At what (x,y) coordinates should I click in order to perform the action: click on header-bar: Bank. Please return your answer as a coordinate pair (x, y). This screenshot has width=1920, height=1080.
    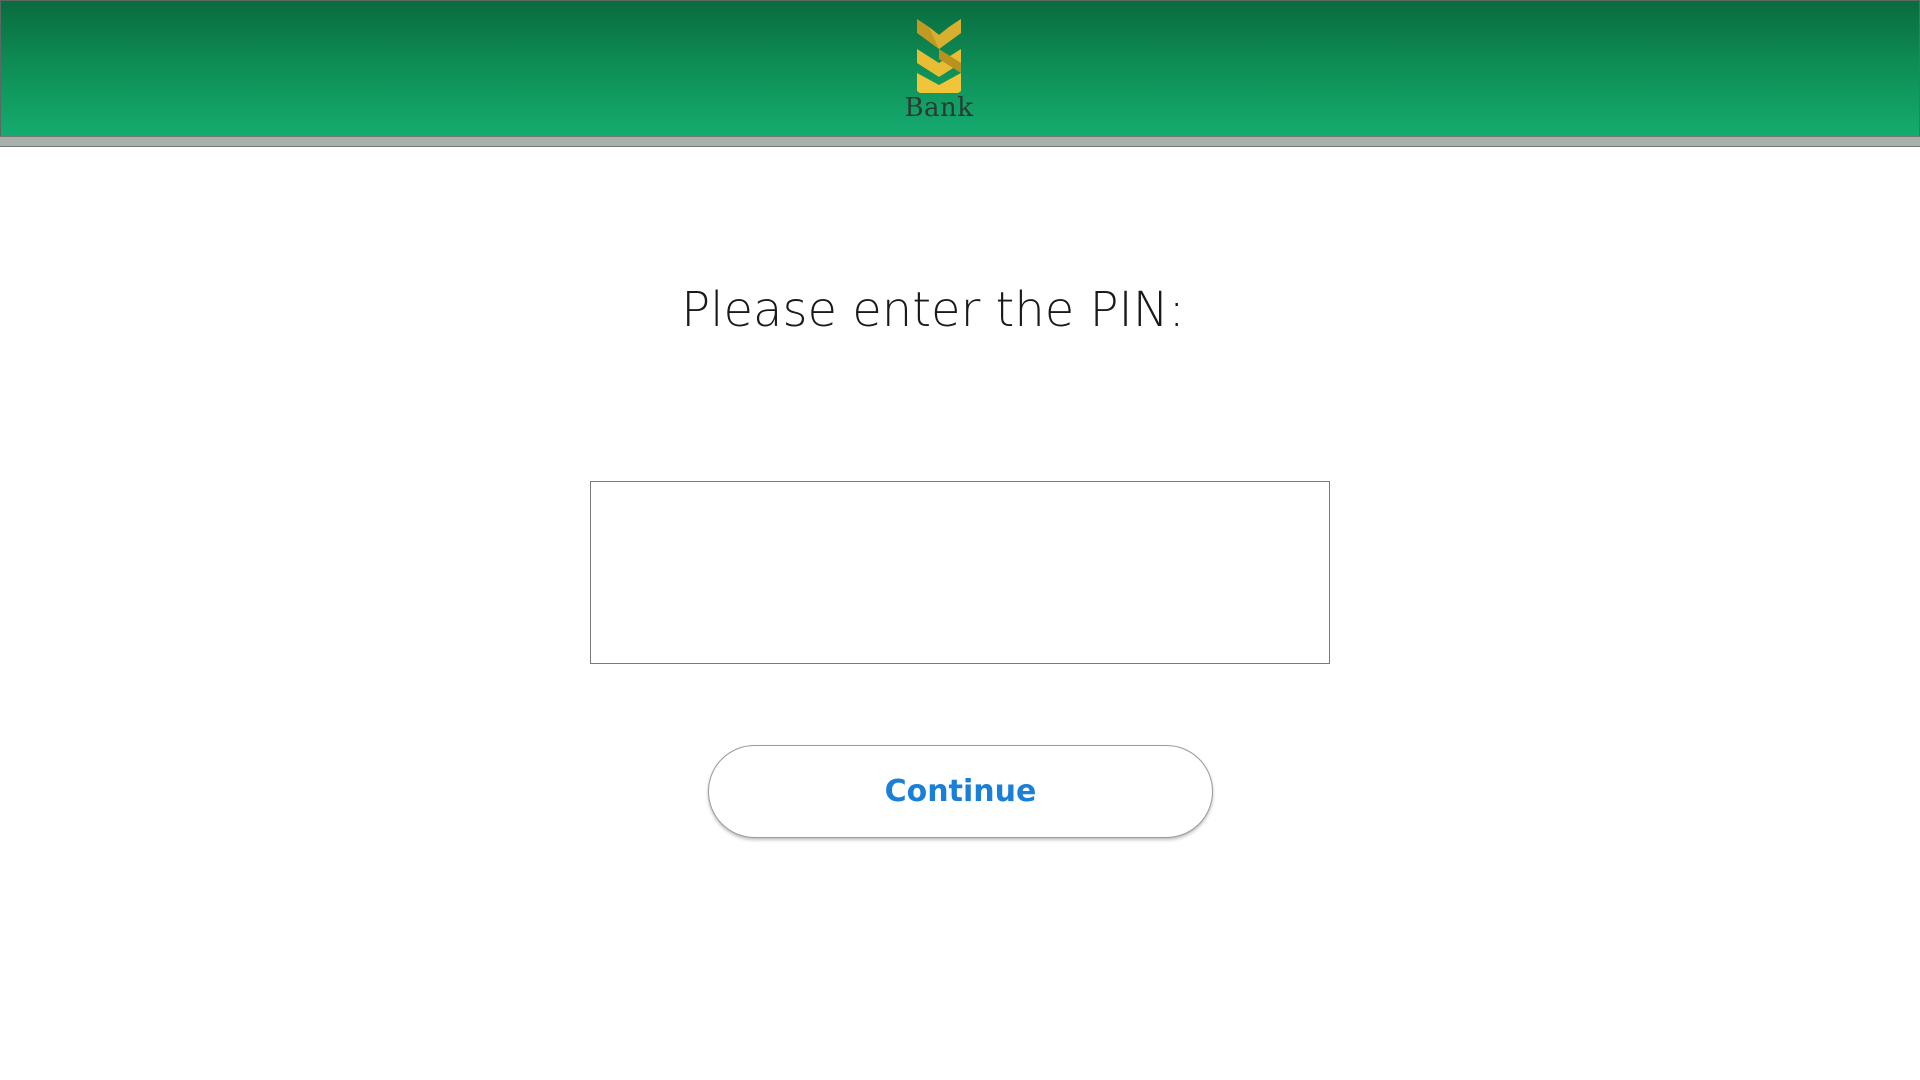
    Looking at the image, I should click on (960, 68).